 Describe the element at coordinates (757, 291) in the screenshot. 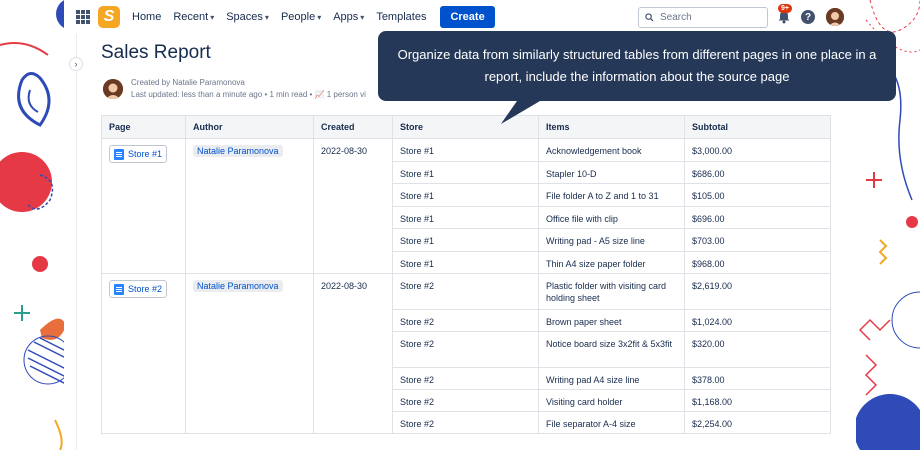

I see `subtotal-cell: $2,619.00` at that location.